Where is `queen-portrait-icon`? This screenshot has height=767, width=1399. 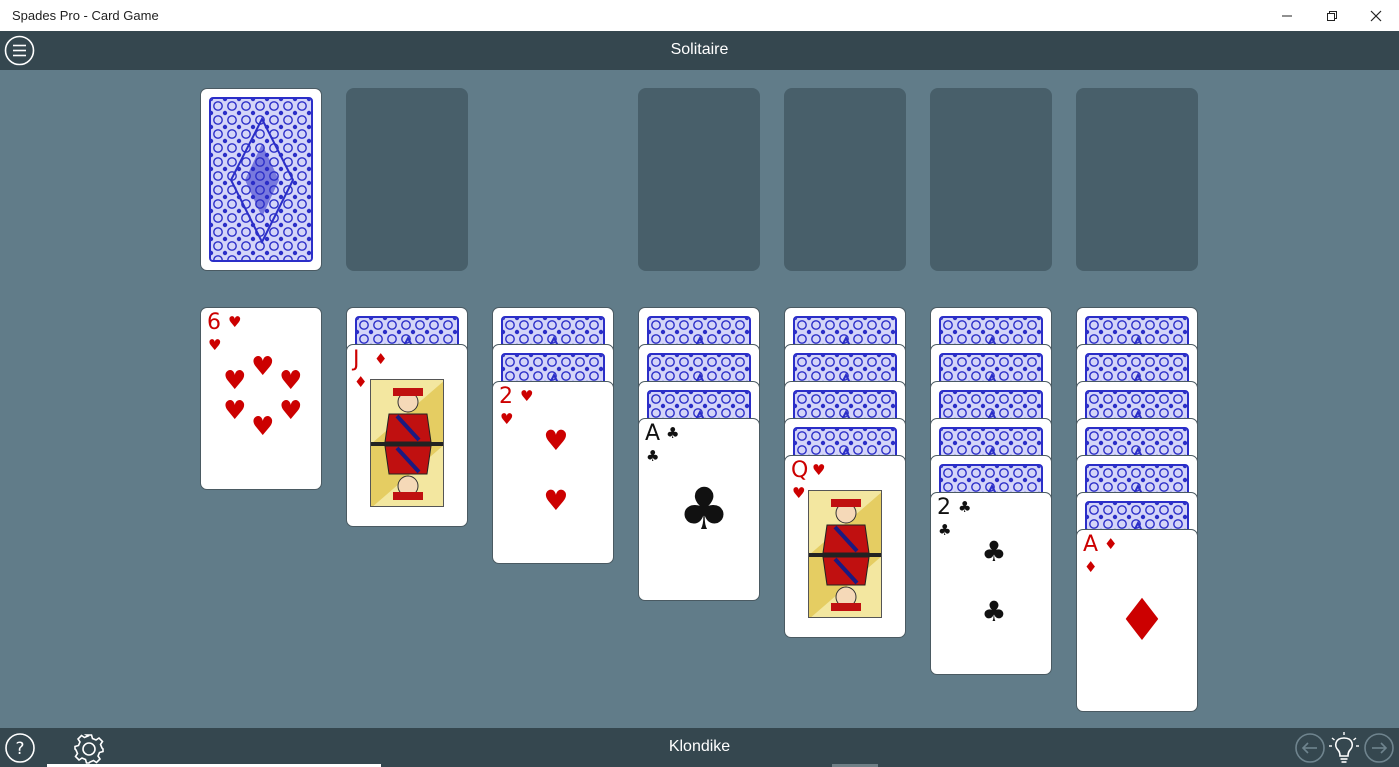 queen-portrait-icon is located at coordinates (845, 554).